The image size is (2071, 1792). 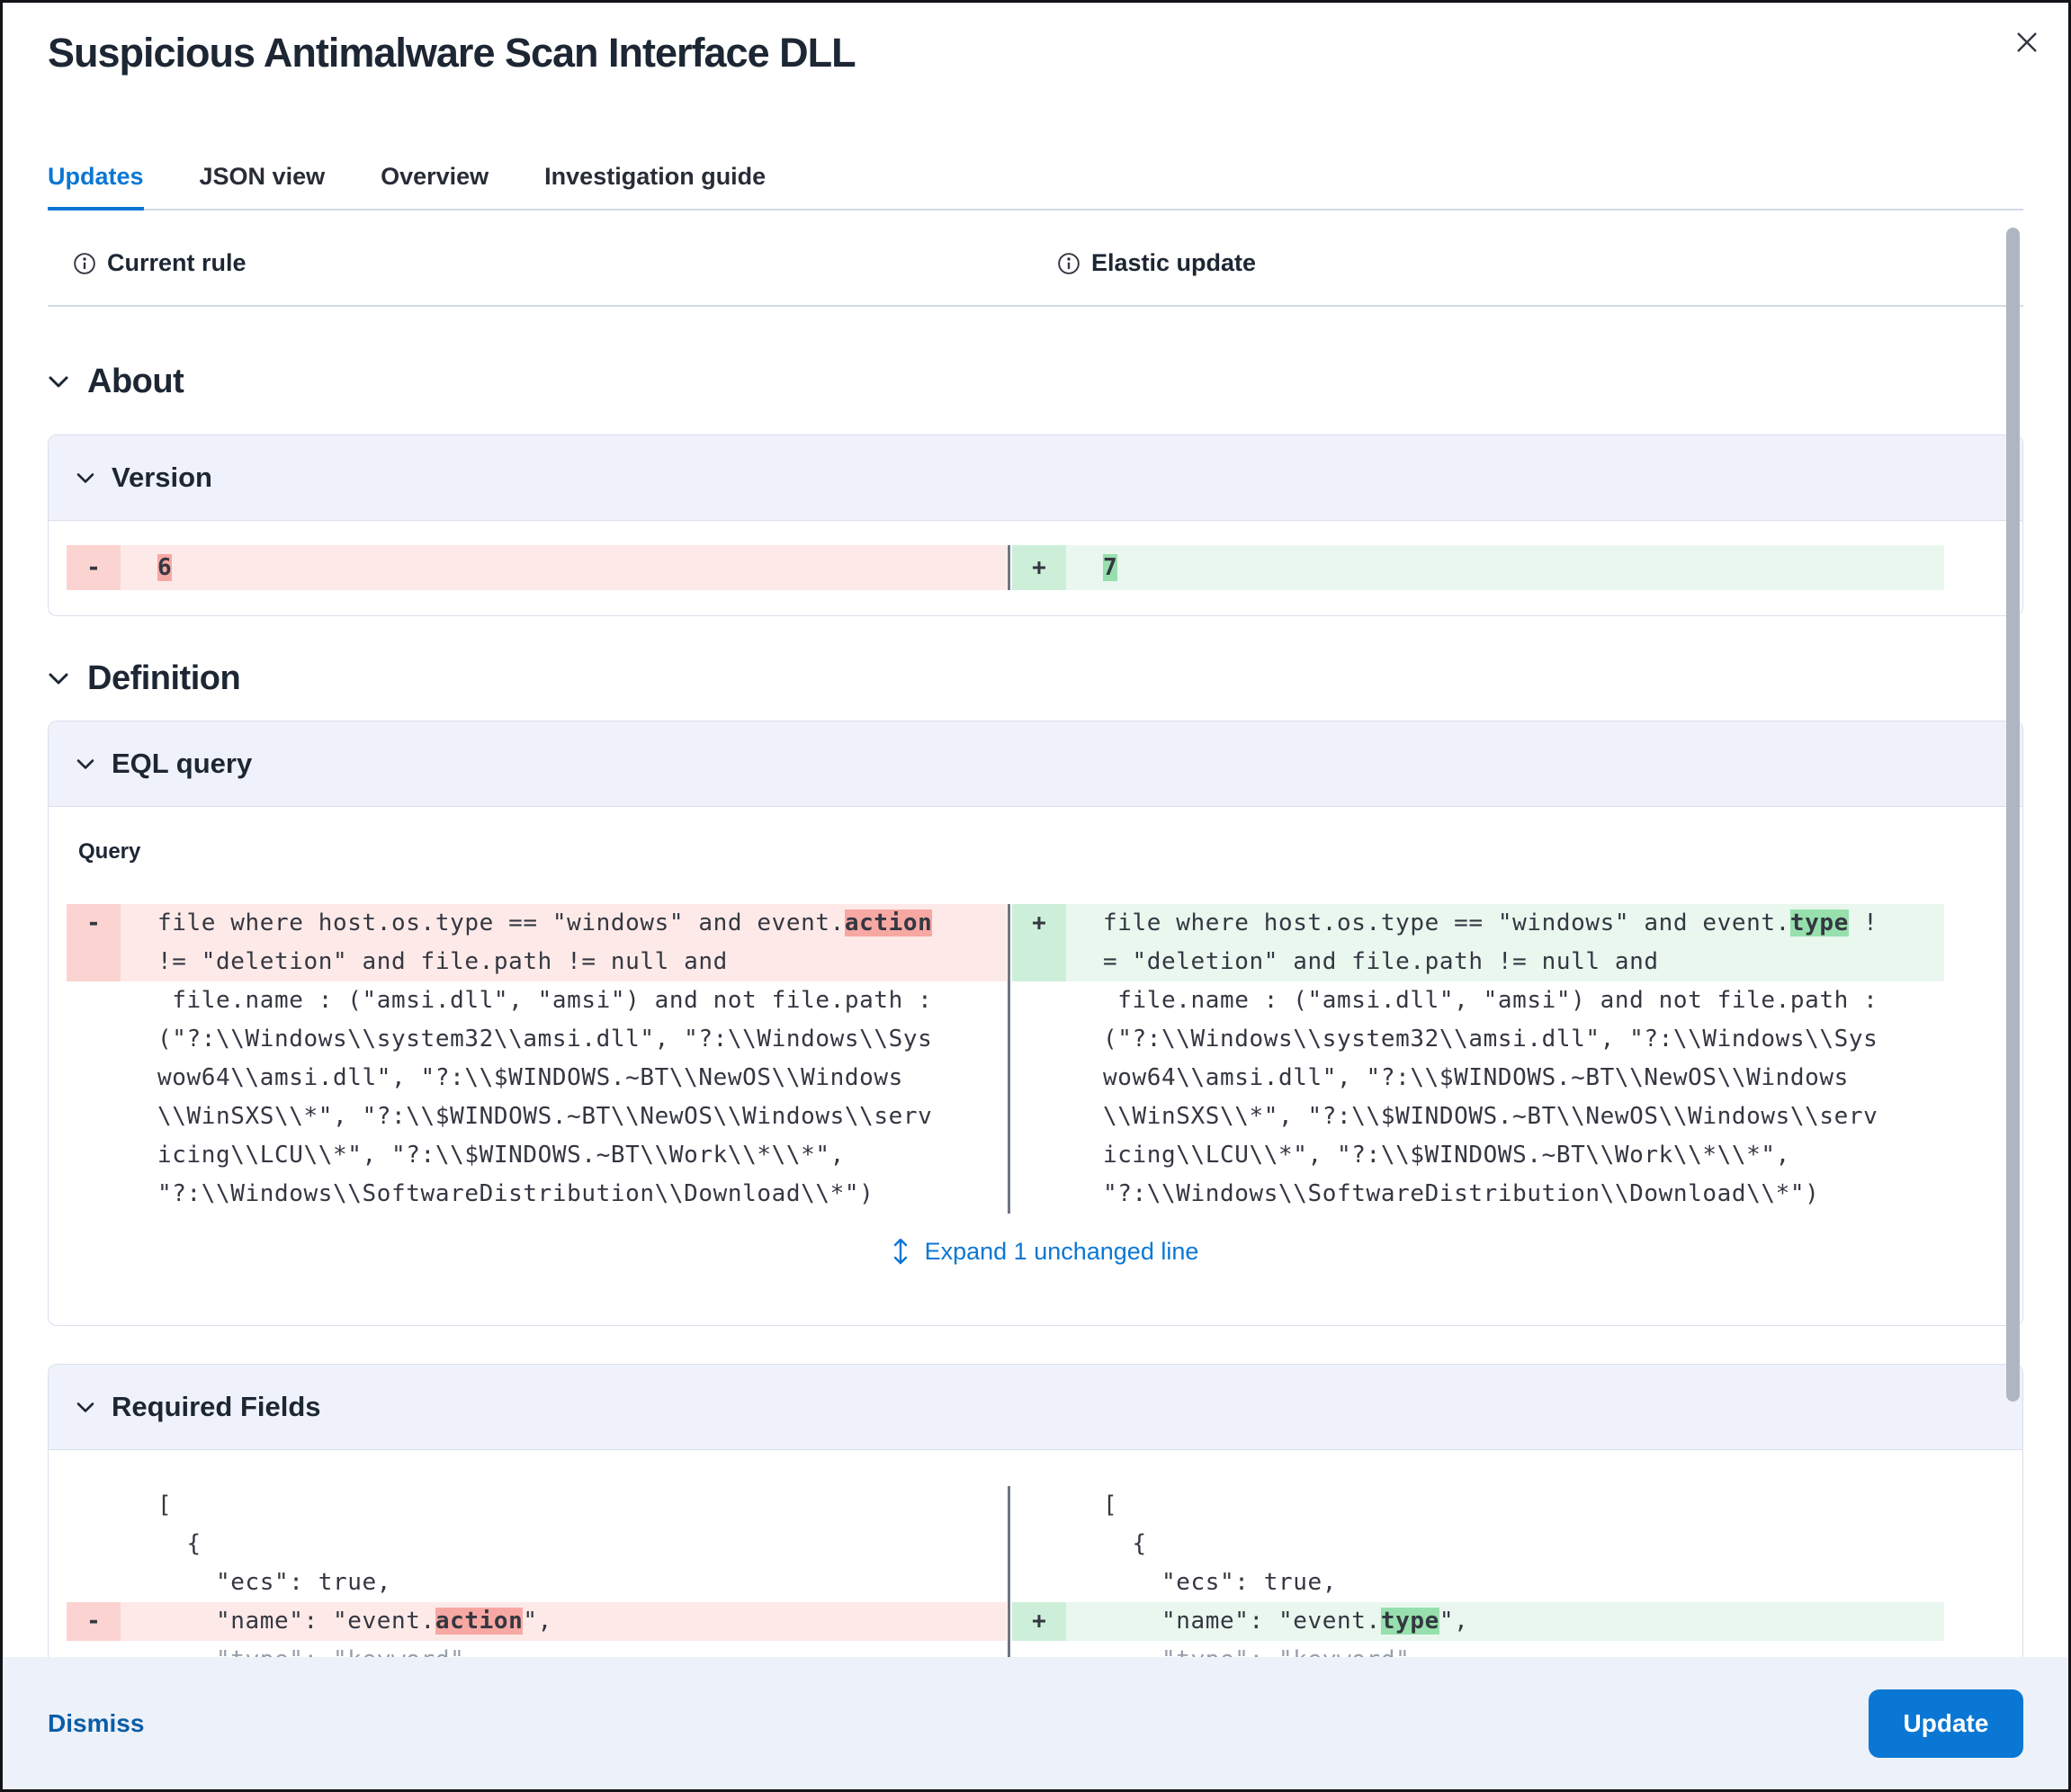 I want to click on diff-column-left: -6, so click(x=537, y=567).